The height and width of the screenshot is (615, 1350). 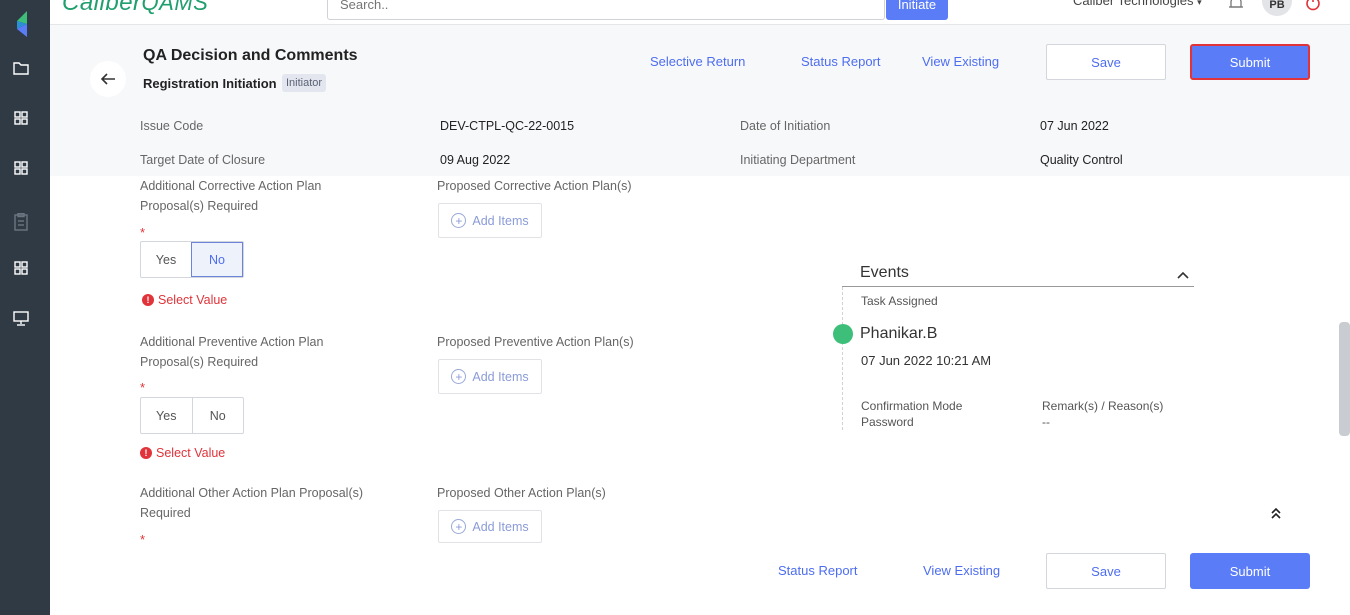 I want to click on bell-icon, so click(x=1236, y=8).